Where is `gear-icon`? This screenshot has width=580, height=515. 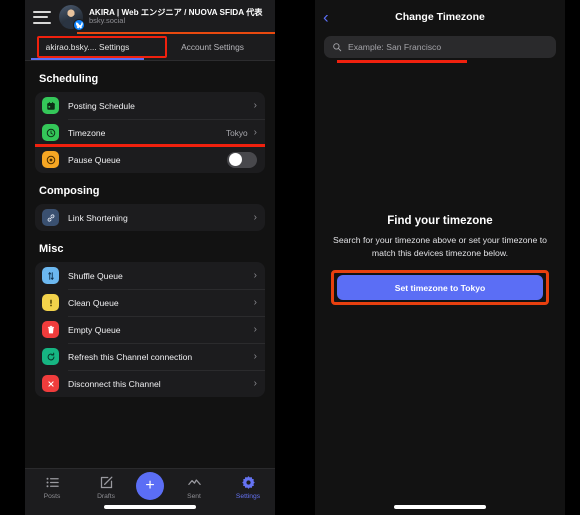
gear-icon is located at coordinates (248, 482).